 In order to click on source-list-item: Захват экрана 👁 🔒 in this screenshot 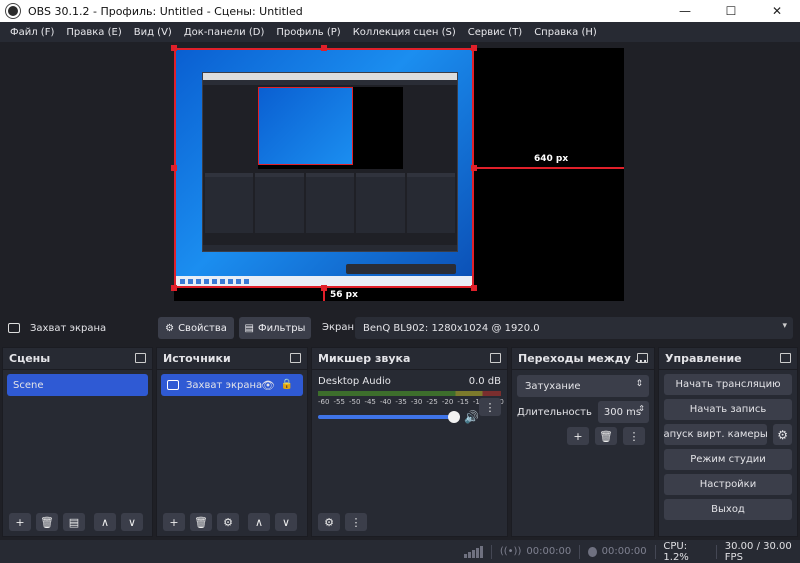, I will do `click(232, 385)`.